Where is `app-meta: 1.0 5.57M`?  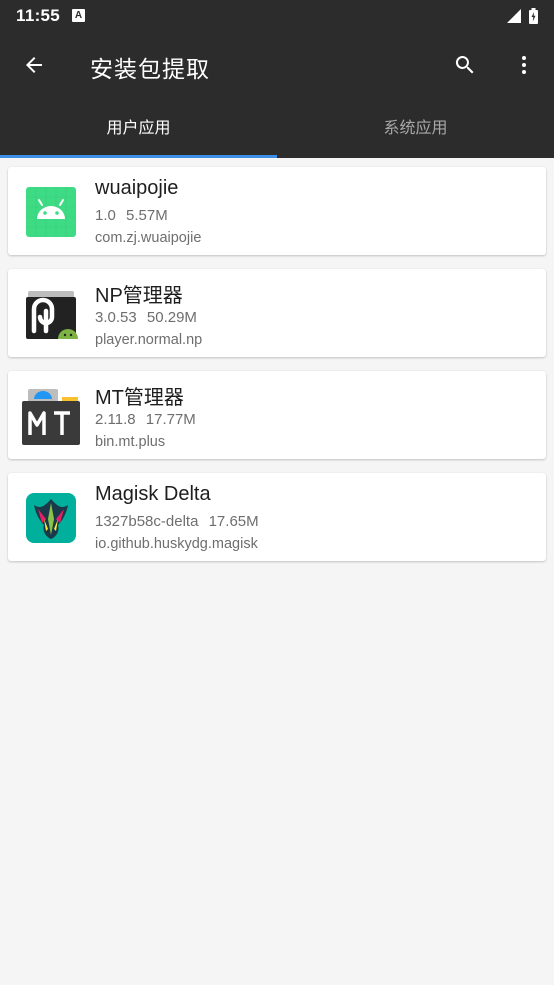 app-meta: 1.0 5.57M is located at coordinates (131, 215).